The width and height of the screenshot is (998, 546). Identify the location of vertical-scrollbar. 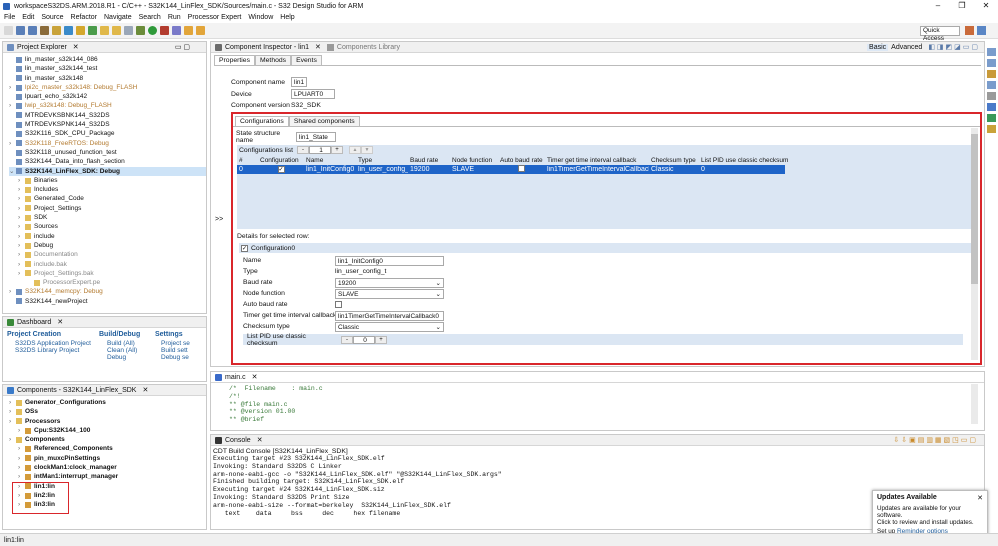
(974, 244).